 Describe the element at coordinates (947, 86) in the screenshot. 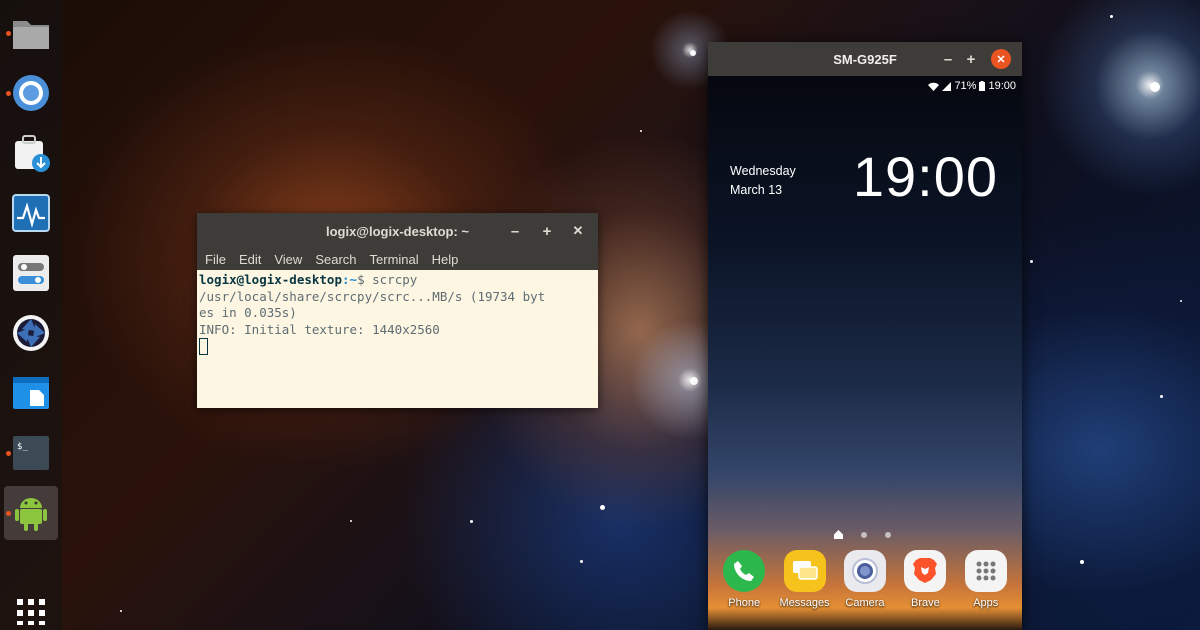

I see `signal-icon` at that location.